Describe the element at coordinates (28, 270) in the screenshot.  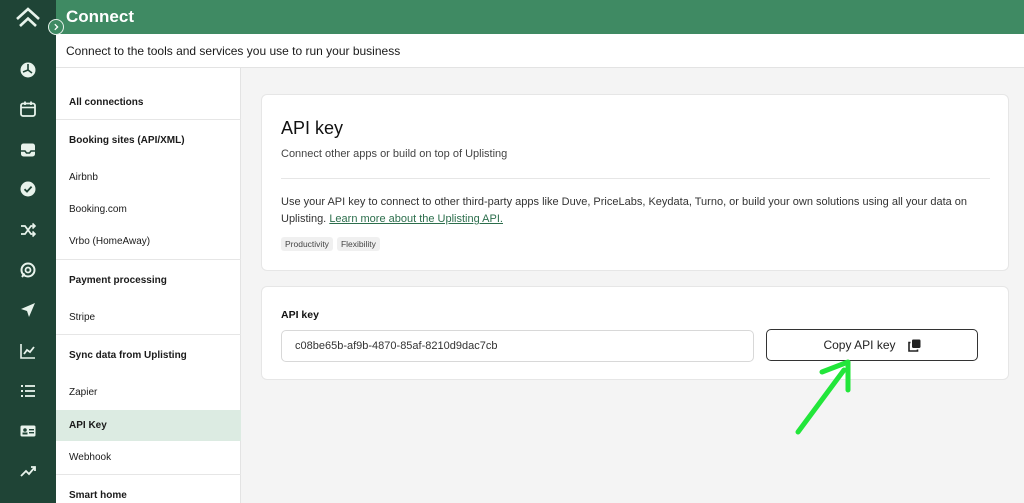
I see `support-icon` at that location.